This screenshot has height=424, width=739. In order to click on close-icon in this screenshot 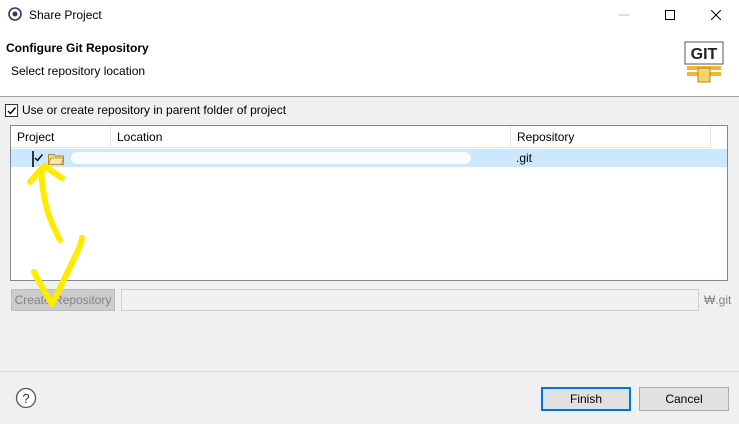, I will do `click(716, 15)`.